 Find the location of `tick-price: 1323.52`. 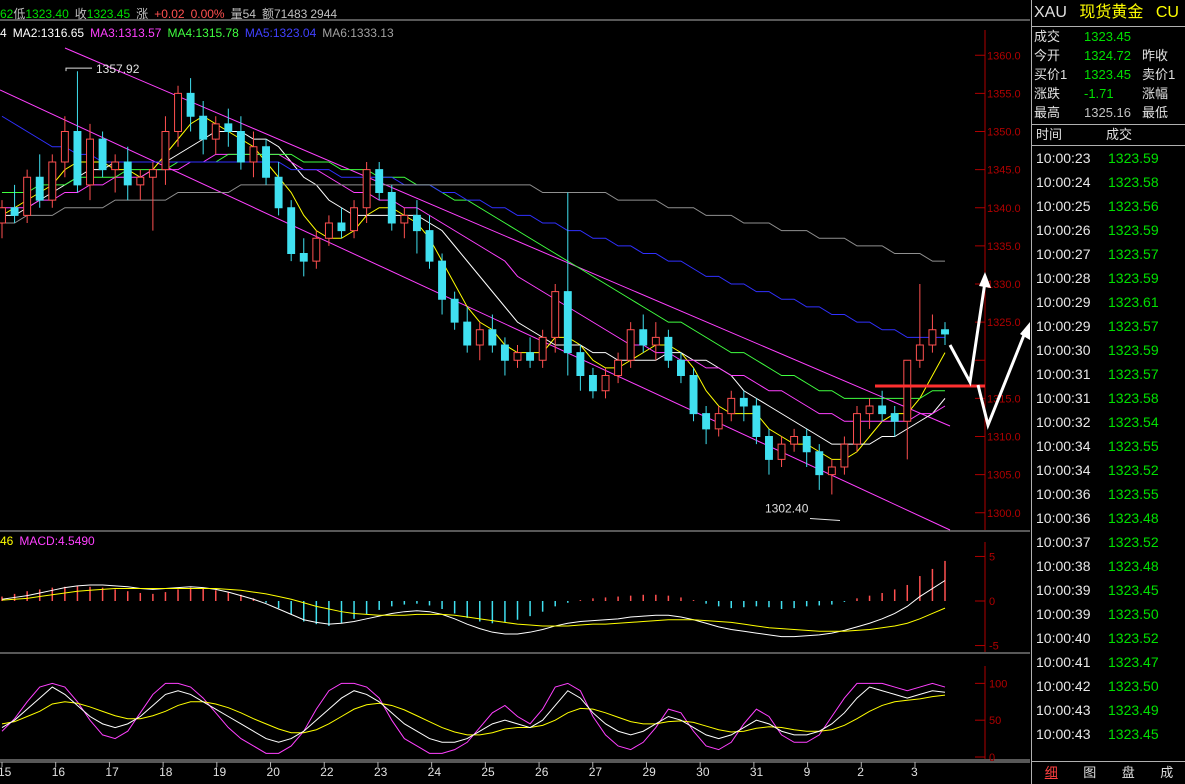

tick-price: 1323.52 is located at coordinates (1133, 638).